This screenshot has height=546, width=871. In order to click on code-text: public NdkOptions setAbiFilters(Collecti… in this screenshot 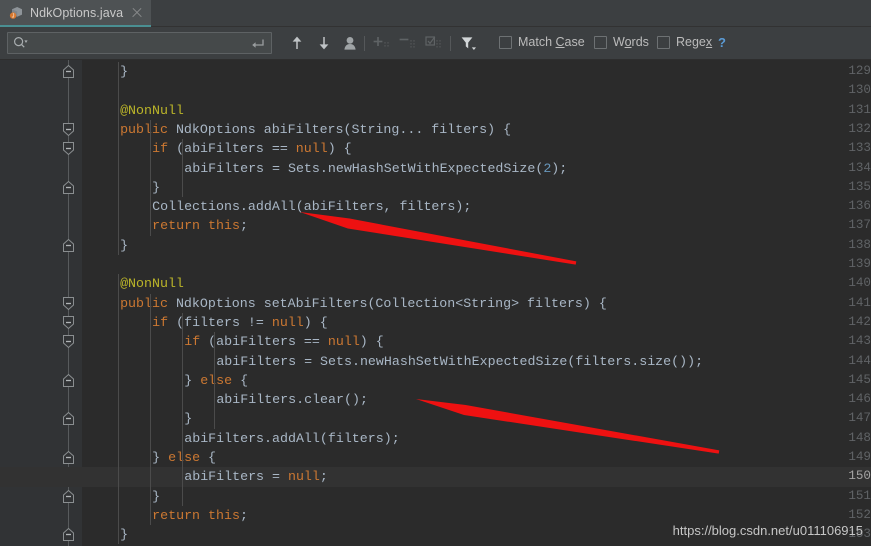, I will do `click(363, 303)`.